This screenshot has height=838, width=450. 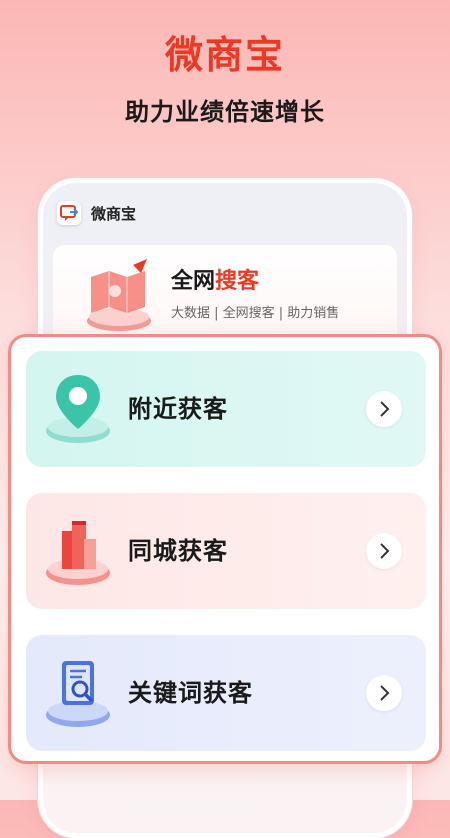 I want to click on app-title: 微商宝, so click(x=224, y=55).